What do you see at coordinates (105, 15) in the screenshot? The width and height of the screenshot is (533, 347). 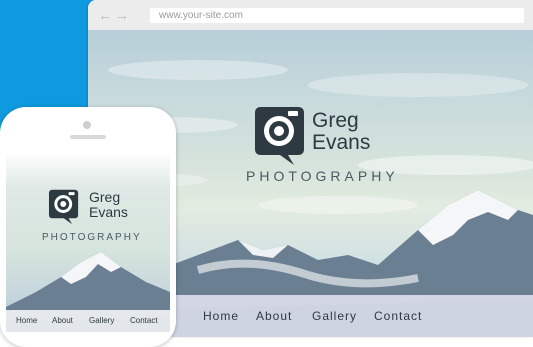 I see `arrow-left-icon: ←` at bounding box center [105, 15].